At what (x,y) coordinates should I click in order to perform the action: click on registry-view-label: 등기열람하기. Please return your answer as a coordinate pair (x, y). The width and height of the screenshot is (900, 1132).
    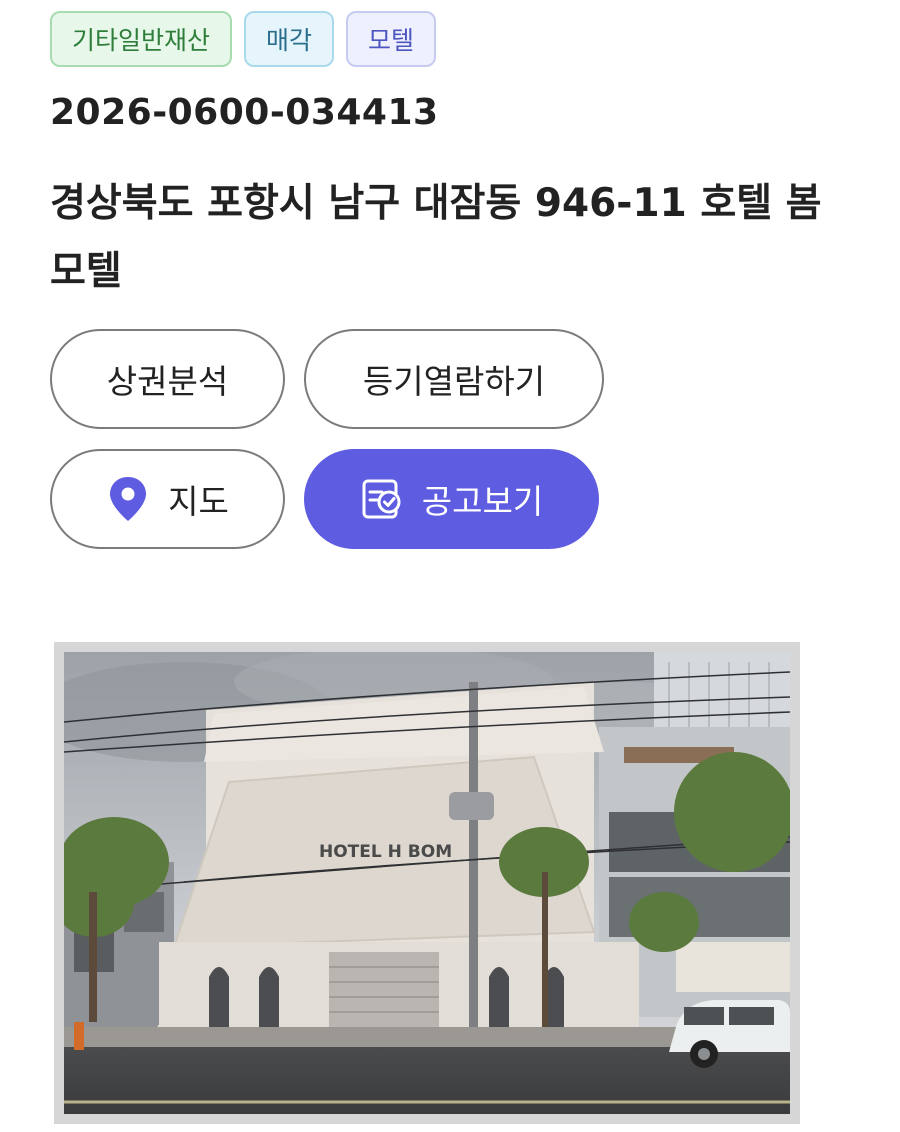
    Looking at the image, I should click on (454, 381).